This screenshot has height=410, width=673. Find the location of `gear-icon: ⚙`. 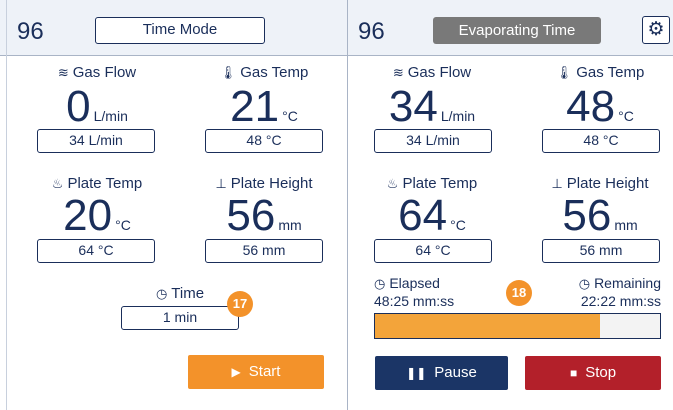

gear-icon: ⚙ is located at coordinates (656, 29).